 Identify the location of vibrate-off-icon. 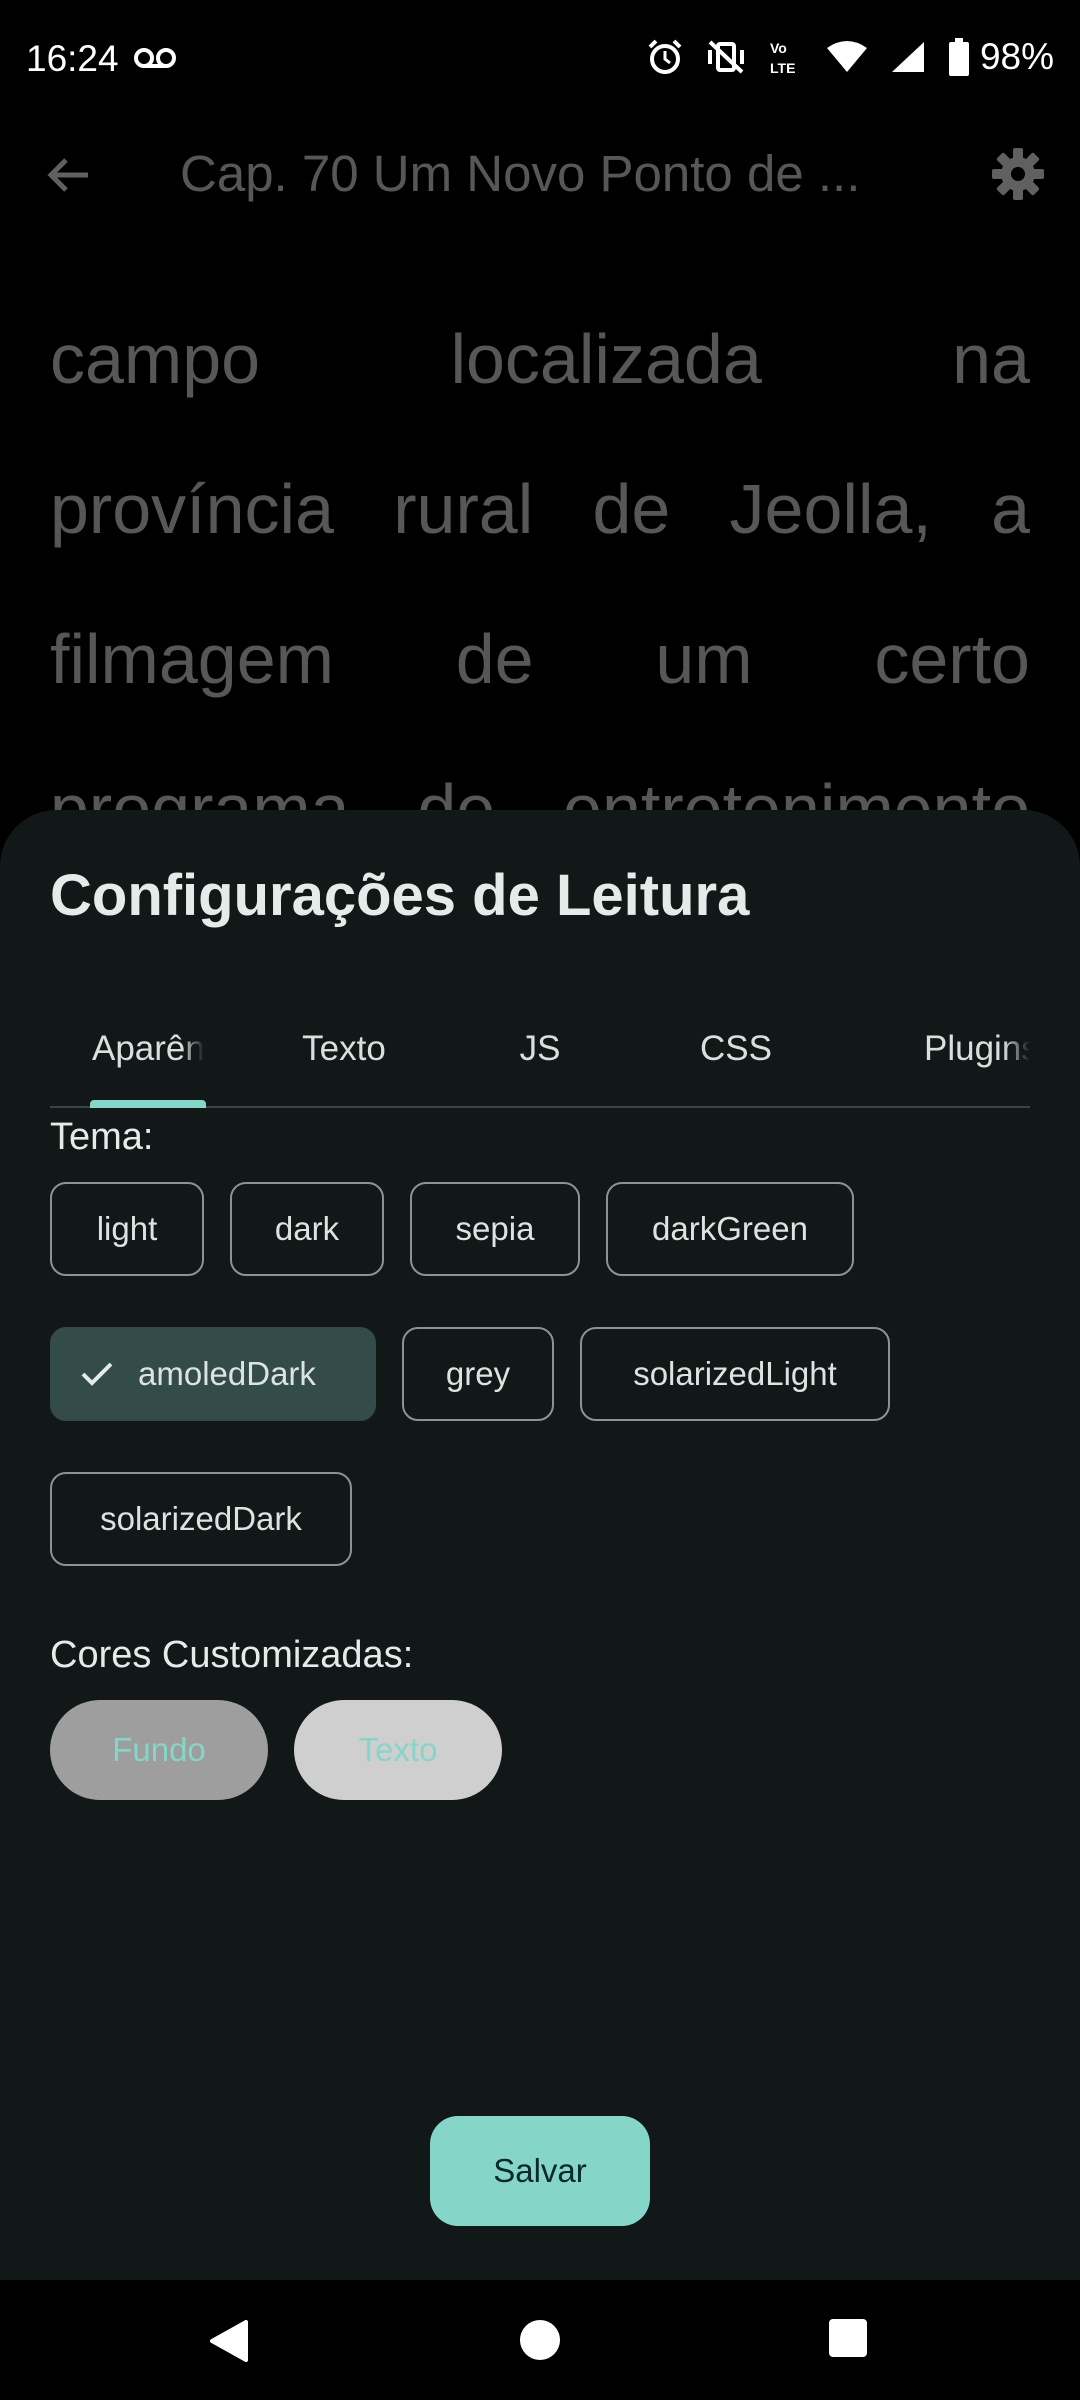
(725, 57).